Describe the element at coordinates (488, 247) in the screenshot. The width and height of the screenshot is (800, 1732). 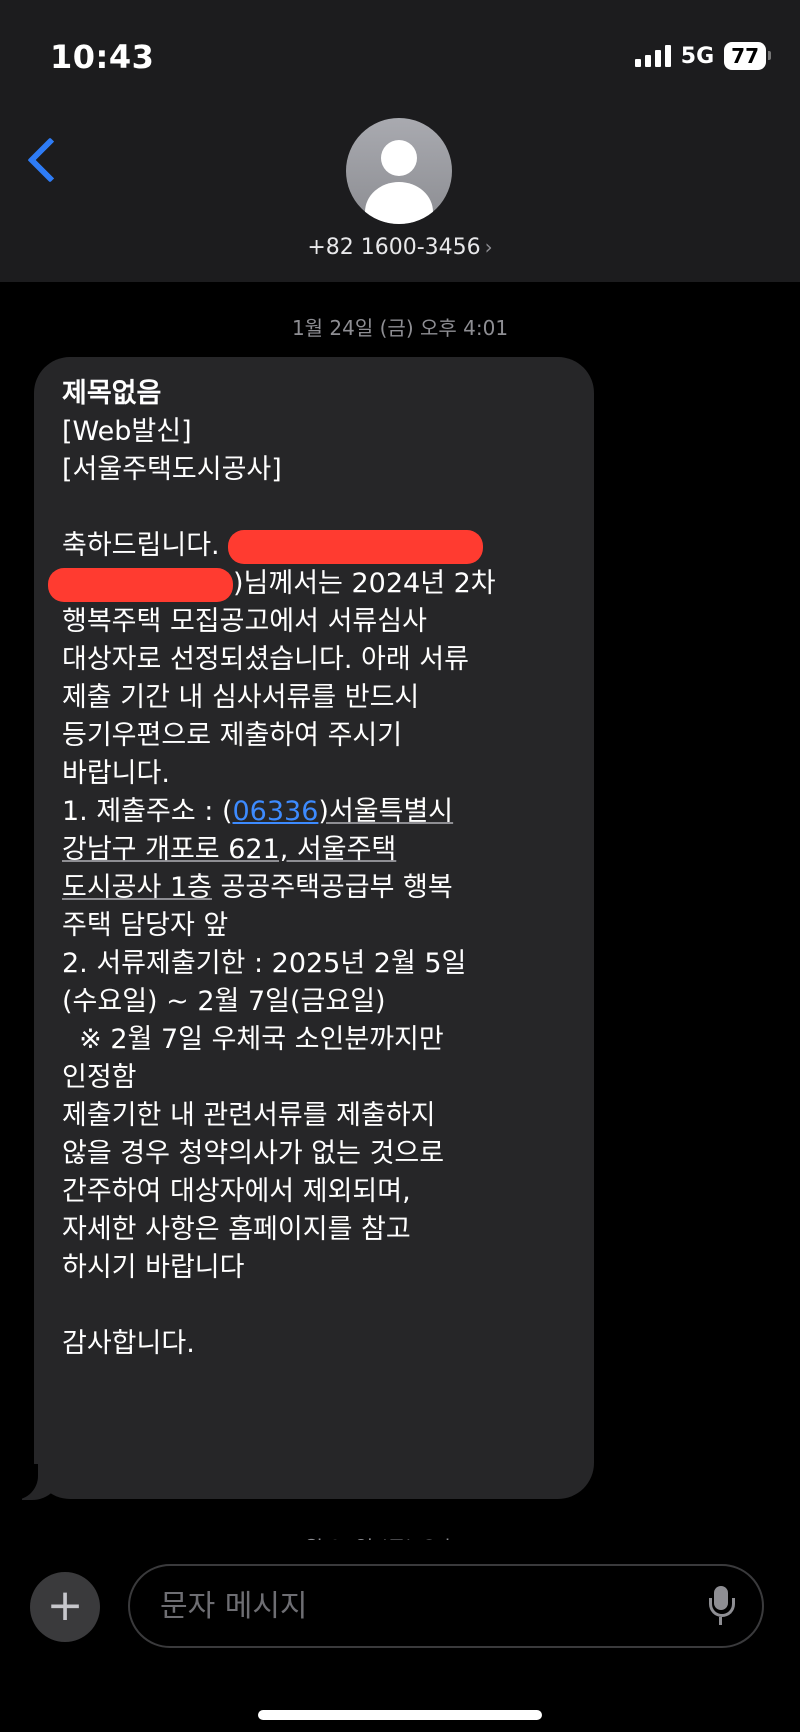
I see `chevron-right-icon: ›` at that location.